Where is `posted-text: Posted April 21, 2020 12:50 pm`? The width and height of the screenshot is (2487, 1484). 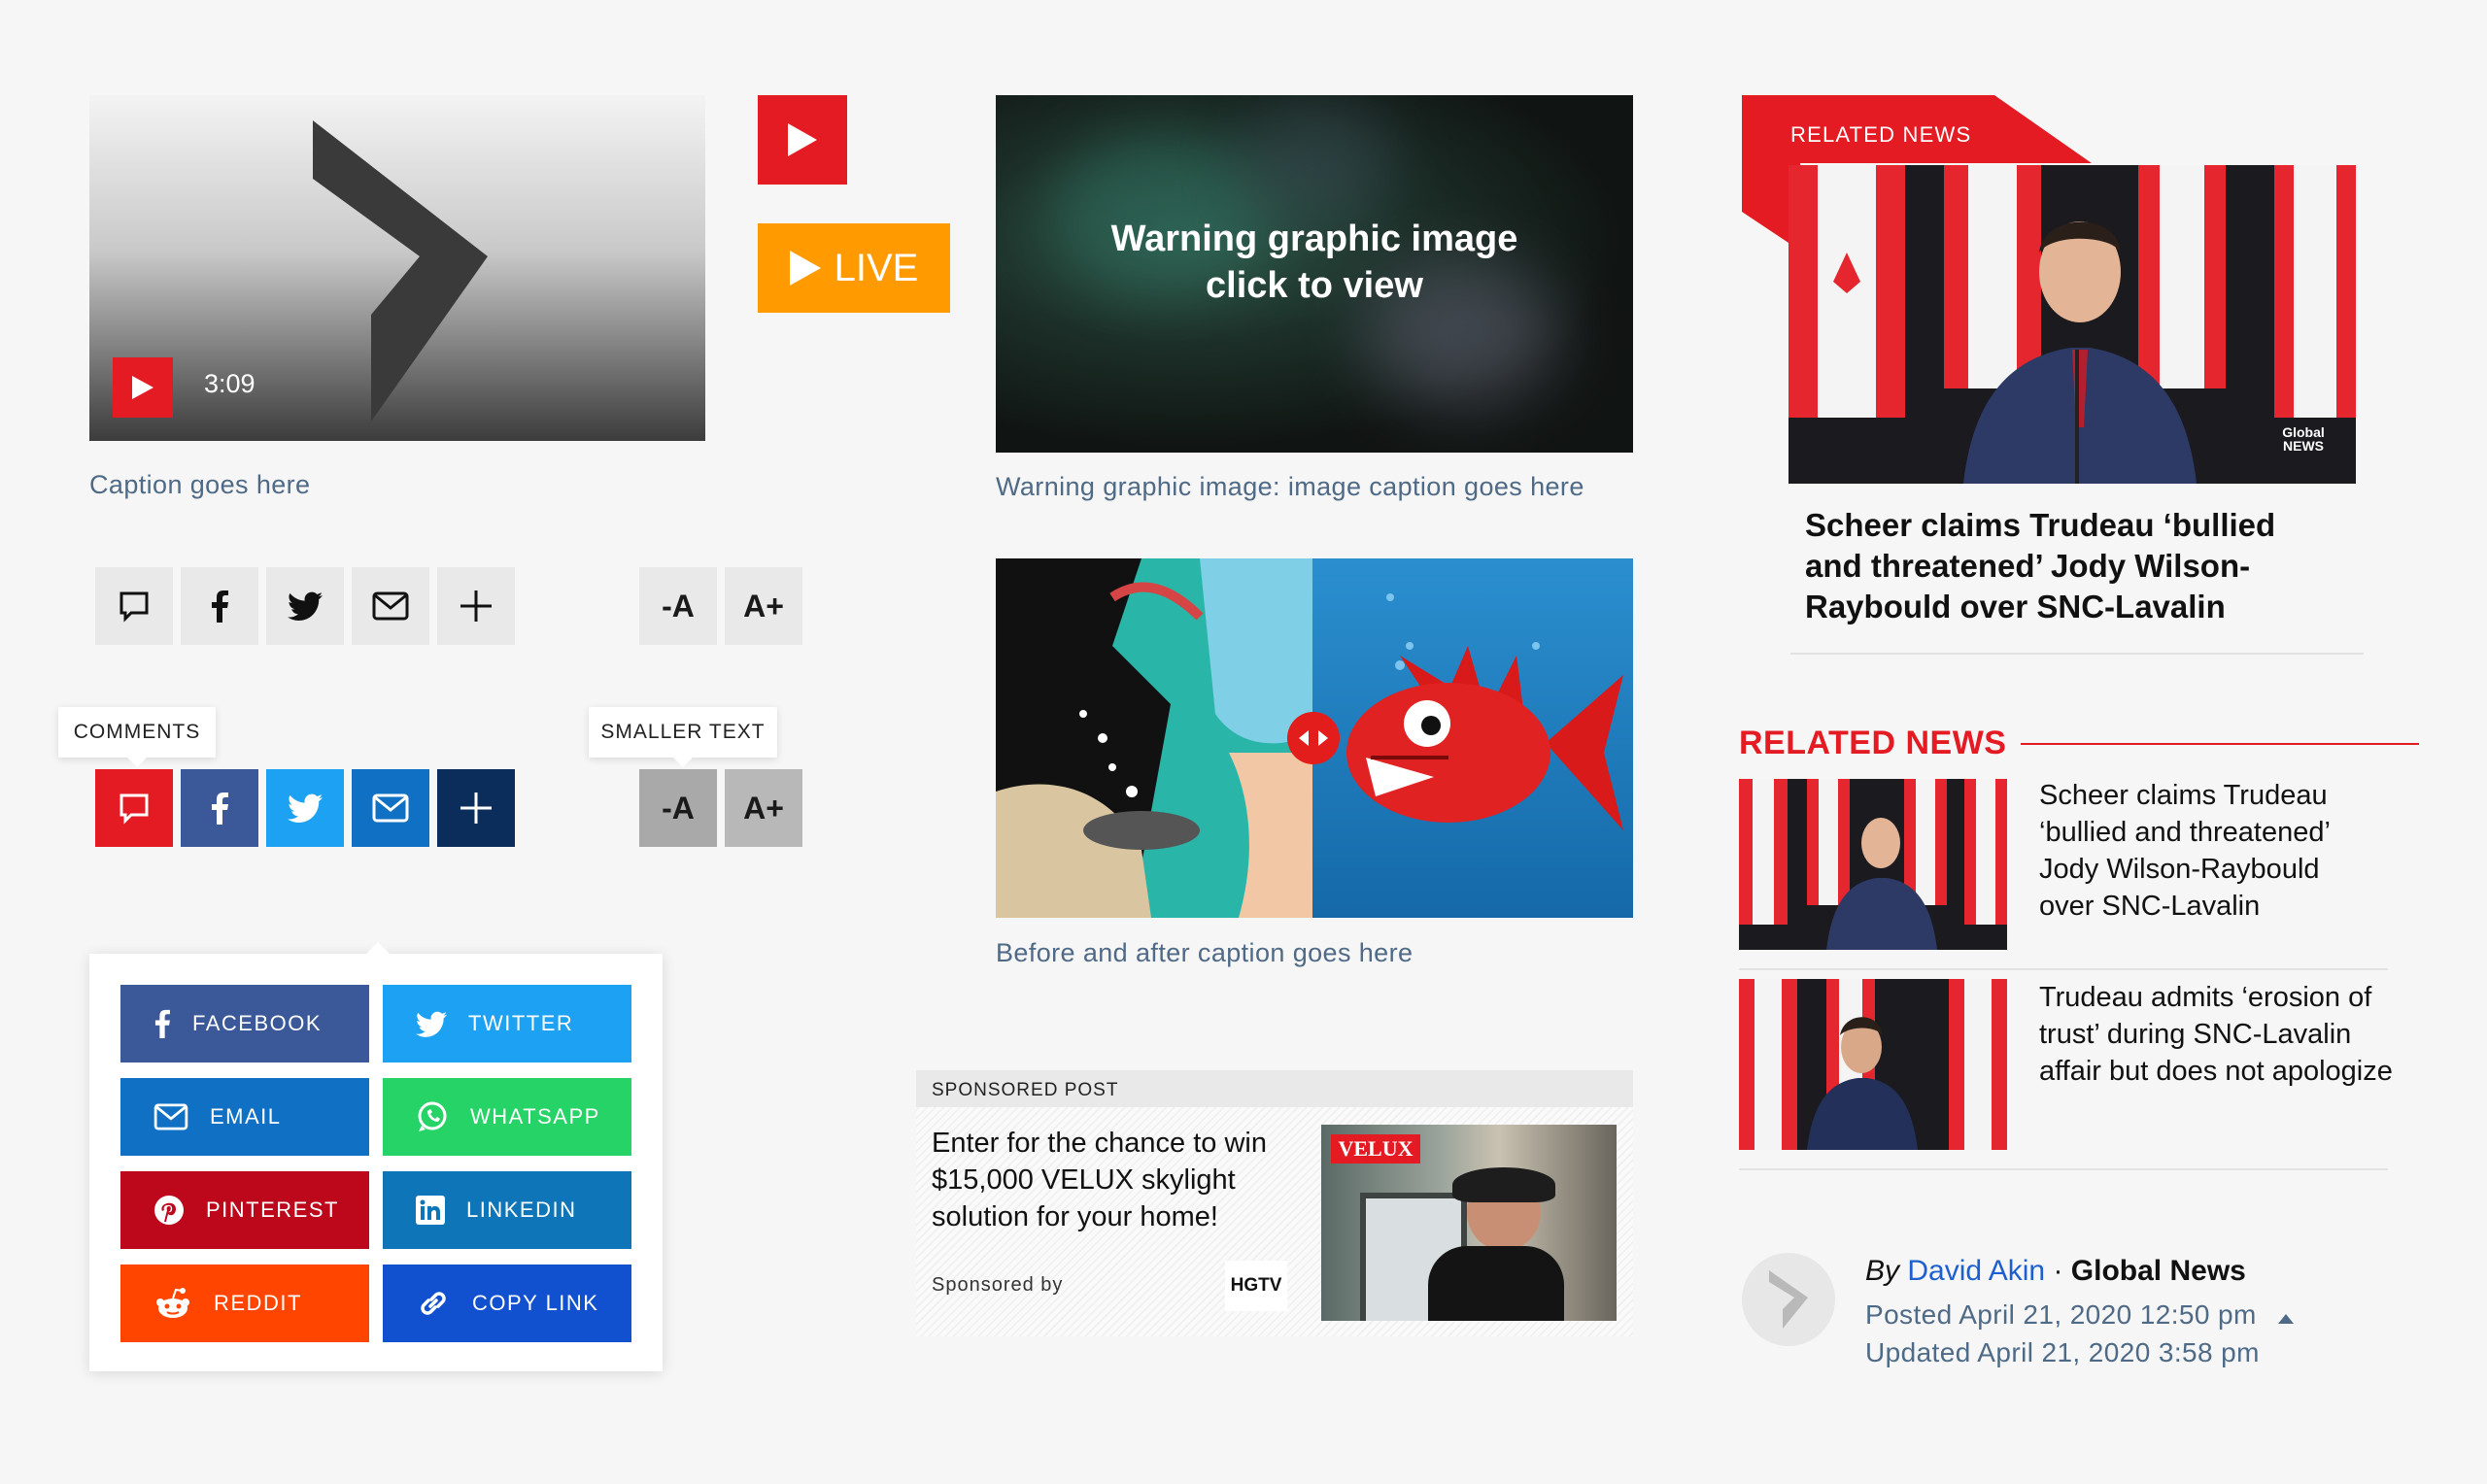 posted-text: Posted April 21, 2020 12:50 pm is located at coordinates (2061, 1314).